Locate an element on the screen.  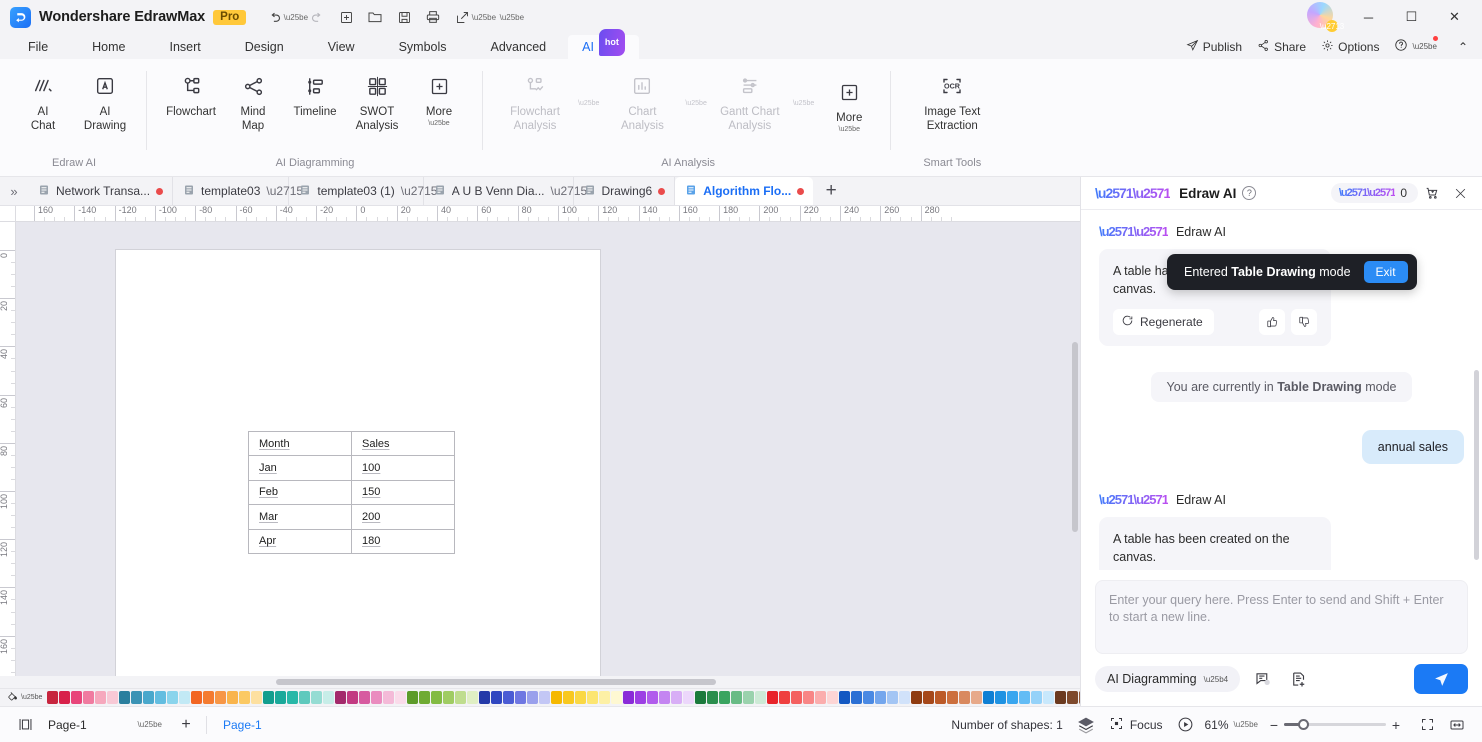
options-button: Options is located at coordinates (1350, 47).